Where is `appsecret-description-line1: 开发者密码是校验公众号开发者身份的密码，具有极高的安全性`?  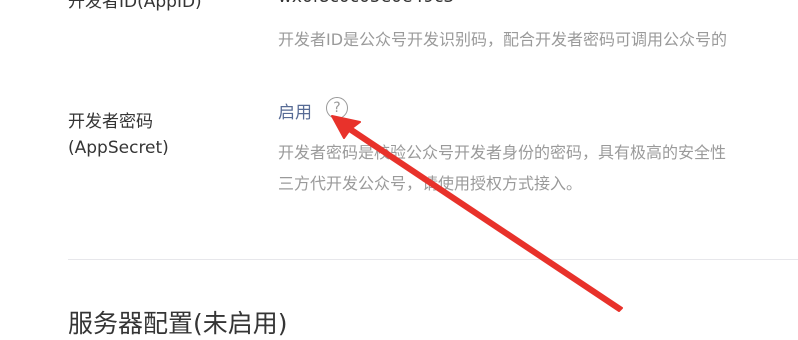
appsecret-description-line1: 开发者密码是校验公众号开发者身份的密码，具有极高的安全性 is located at coordinates (502, 152).